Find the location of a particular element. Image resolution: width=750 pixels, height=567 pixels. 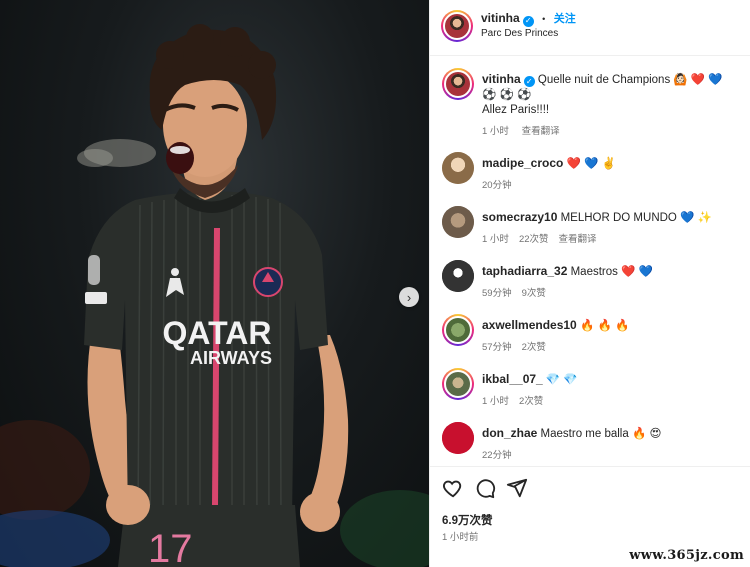

caption-text: Quelle nuit de Champions 🙆🏻 ❤️ 💙 is located at coordinates (630, 80).